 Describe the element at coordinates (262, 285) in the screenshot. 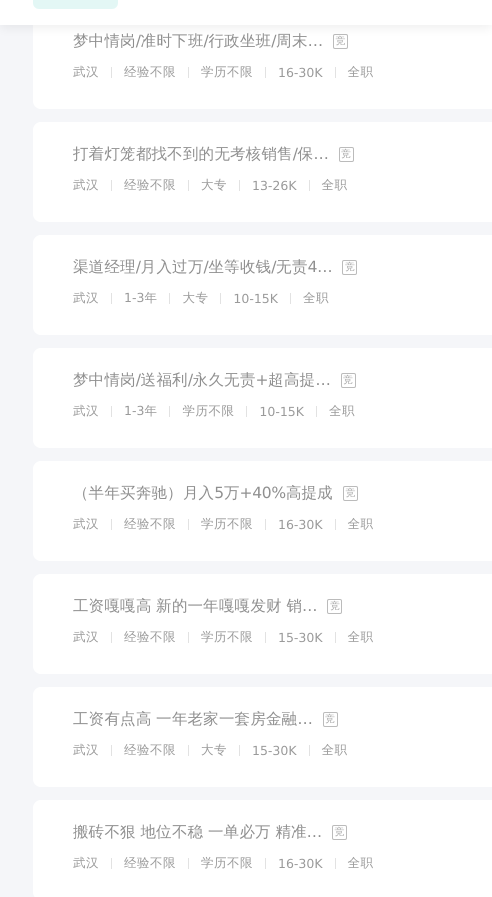

I see `job-card: 渠道经理/月入过万/坐等收钱/无责4… 竞 武汉 1-3年 大专 10-15K 全职` at that location.